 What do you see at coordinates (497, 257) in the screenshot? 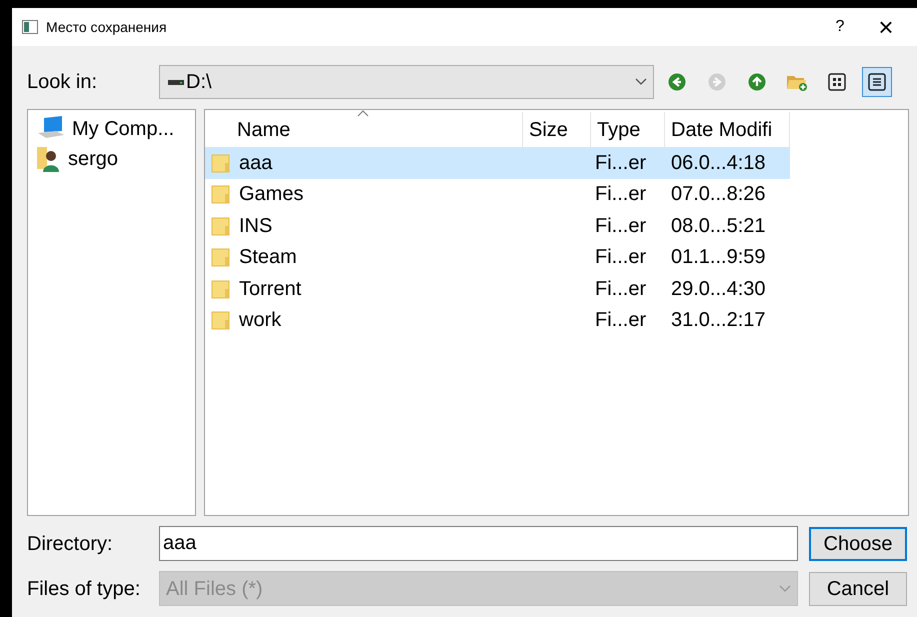
I see `file-row: Steam Fi...er 01.1...9:59` at bounding box center [497, 257].